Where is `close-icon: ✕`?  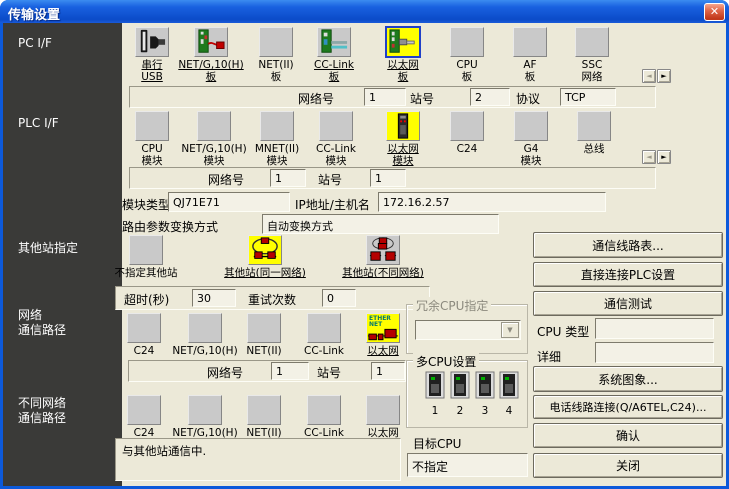 close-icon: ✕ is located at coordinates (714, 12).